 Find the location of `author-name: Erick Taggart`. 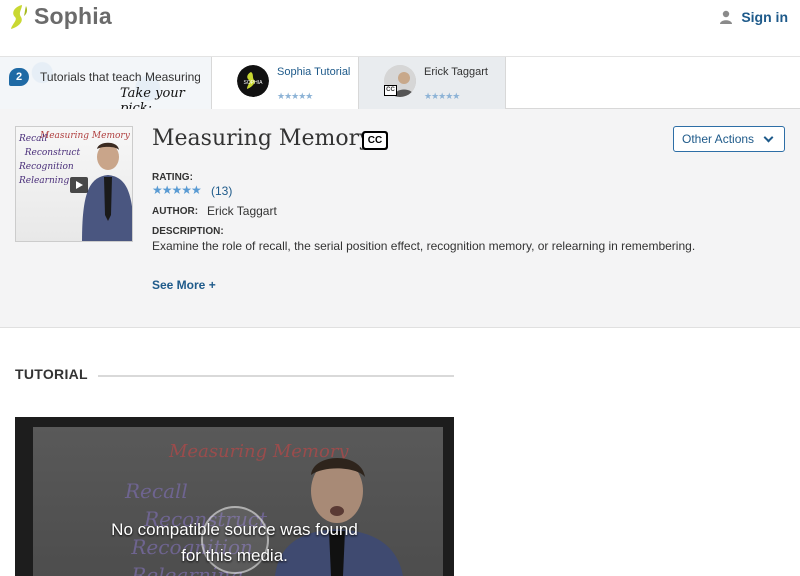

author-name: Erick Taggart is located at coordinates (242, 211).